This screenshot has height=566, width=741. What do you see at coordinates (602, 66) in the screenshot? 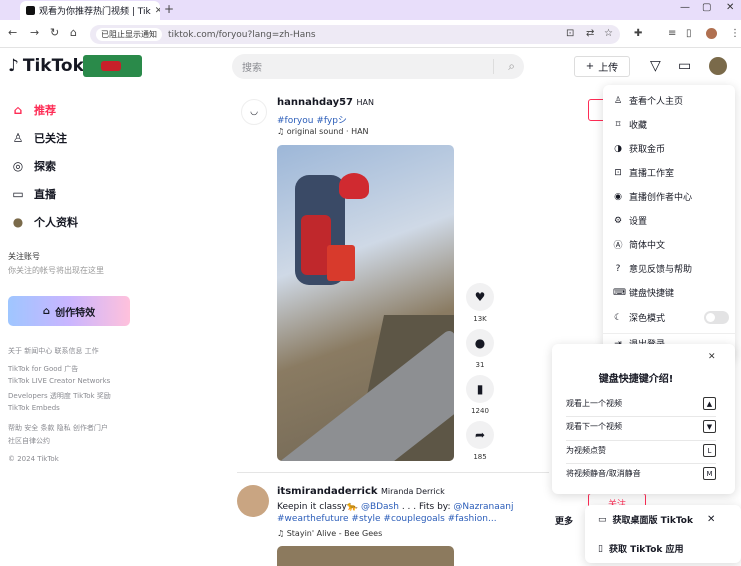
I see `upload-button: + 上传` at bounding box center [602, 66].